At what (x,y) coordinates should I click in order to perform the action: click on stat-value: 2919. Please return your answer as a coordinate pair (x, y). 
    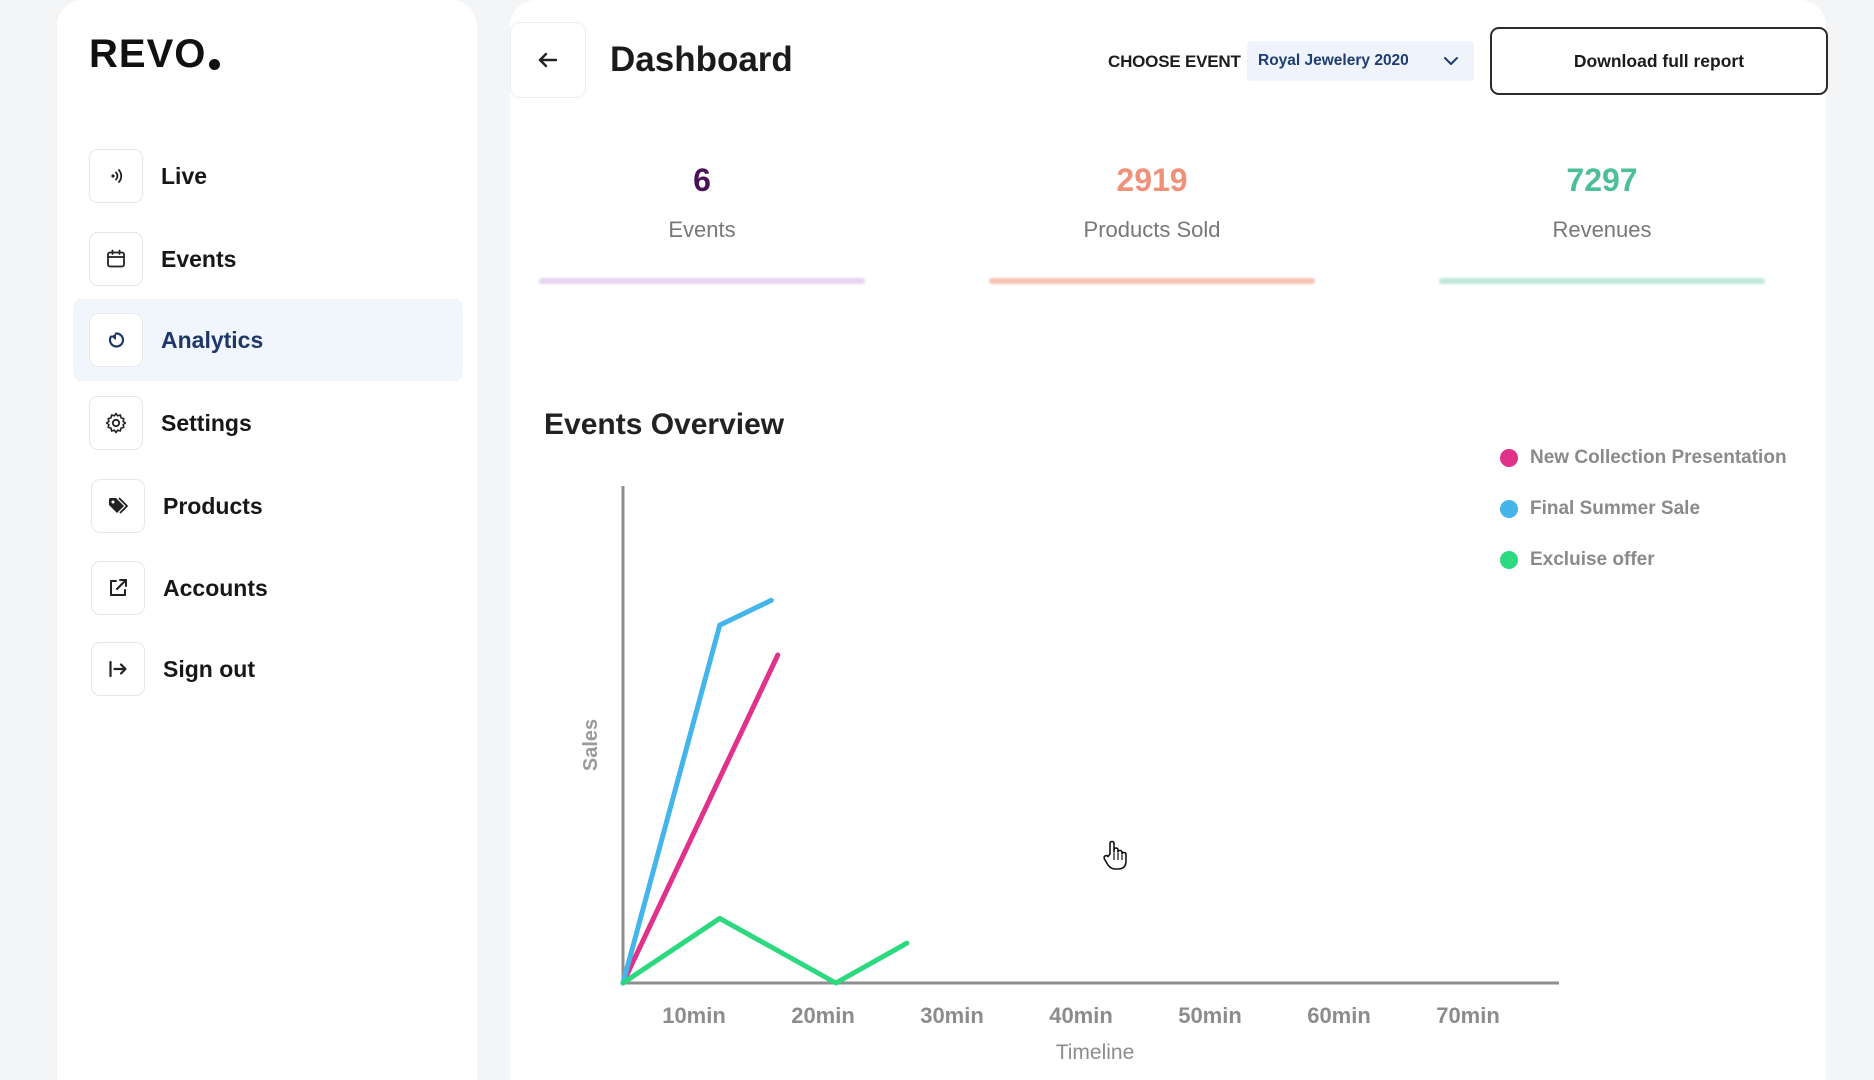
    Looking at the image, I should click on (1152, 180).